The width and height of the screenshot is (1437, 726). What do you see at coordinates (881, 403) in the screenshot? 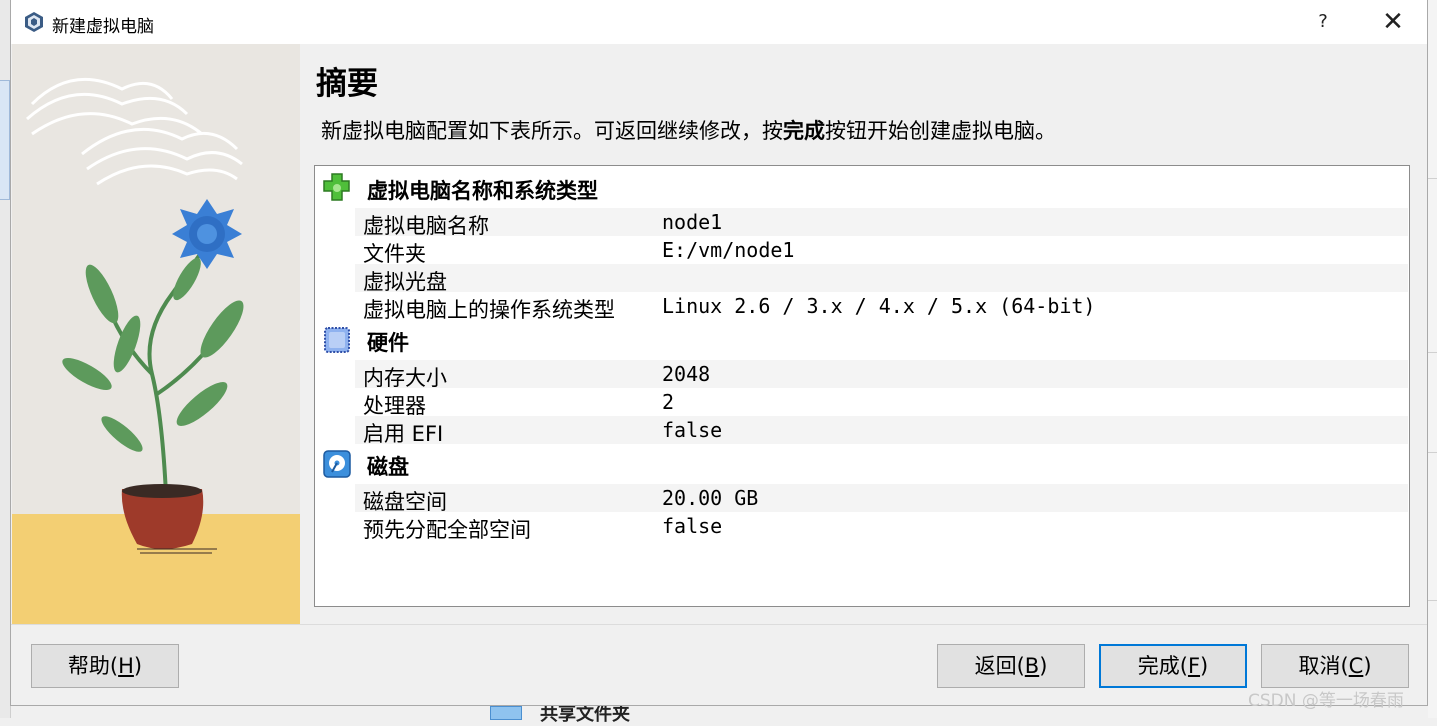
I see `table-row: 处理器 2` at bounding box center [881, 403].